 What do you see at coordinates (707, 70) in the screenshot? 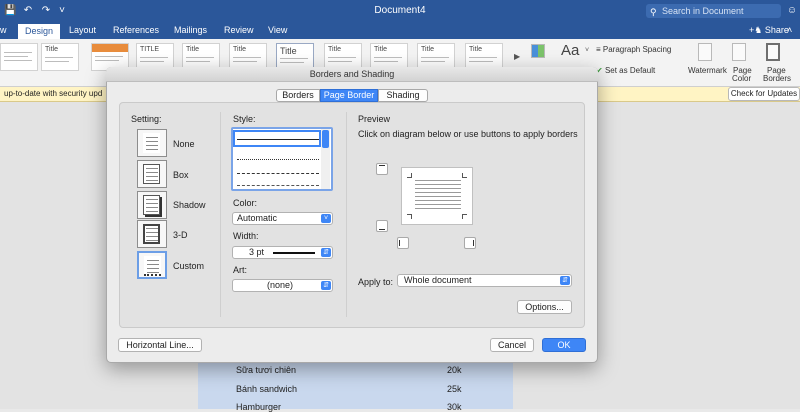
I see `watermark-label: Watermark` at bounding box center [707, 70].